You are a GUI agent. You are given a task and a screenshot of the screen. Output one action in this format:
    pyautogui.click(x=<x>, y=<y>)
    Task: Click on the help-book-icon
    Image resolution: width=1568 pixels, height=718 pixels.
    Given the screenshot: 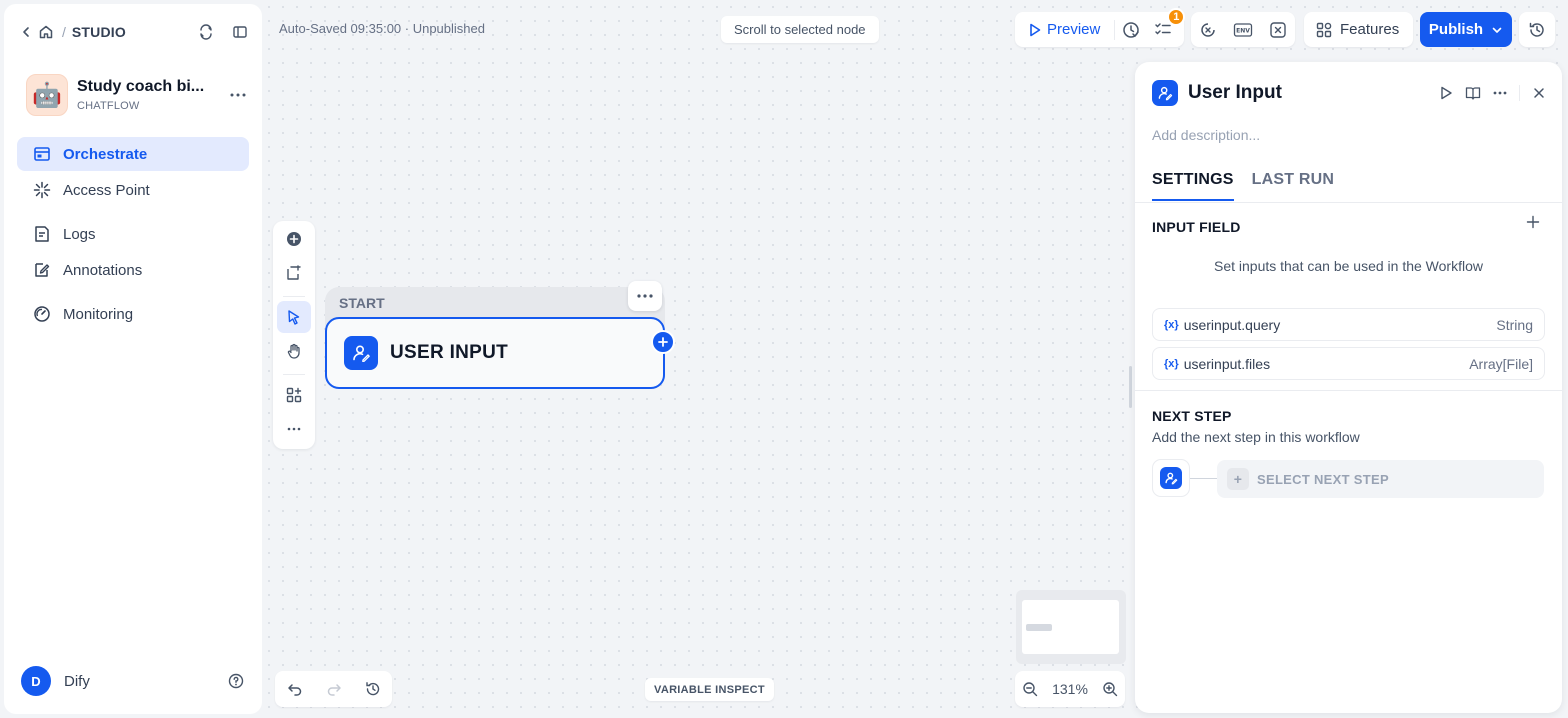 What is the action you would take?
    pyautogui.click(x=1473, y=93)
    